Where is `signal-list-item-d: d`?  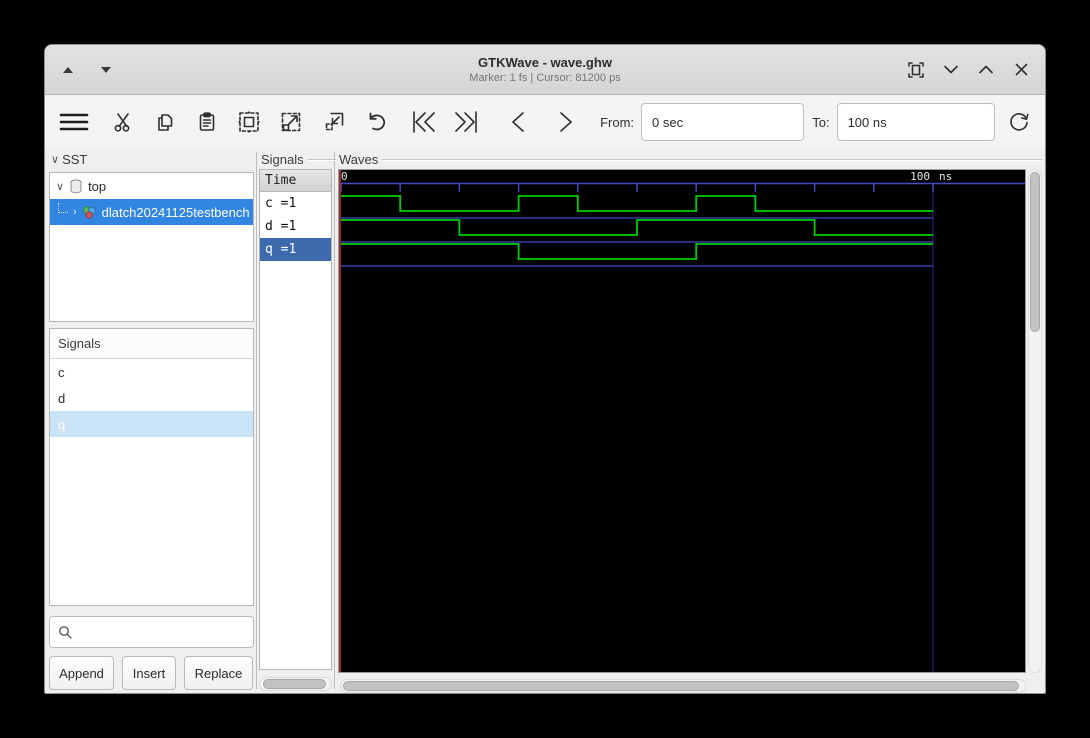 signal-list-item-d: d is located at coordinates (151, 398).